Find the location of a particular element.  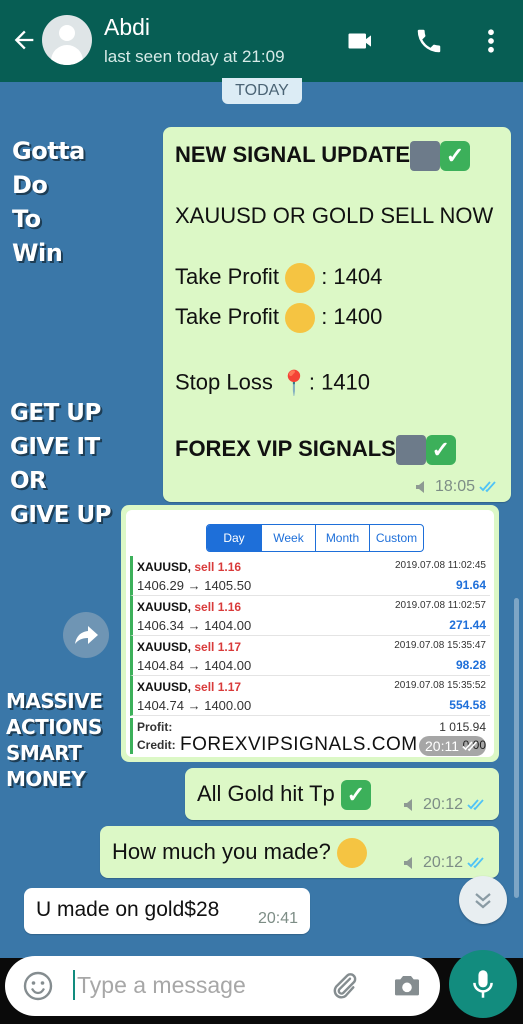

chat-header: Abdi last seen today at 21:09 is located at coordinates (261, 41).